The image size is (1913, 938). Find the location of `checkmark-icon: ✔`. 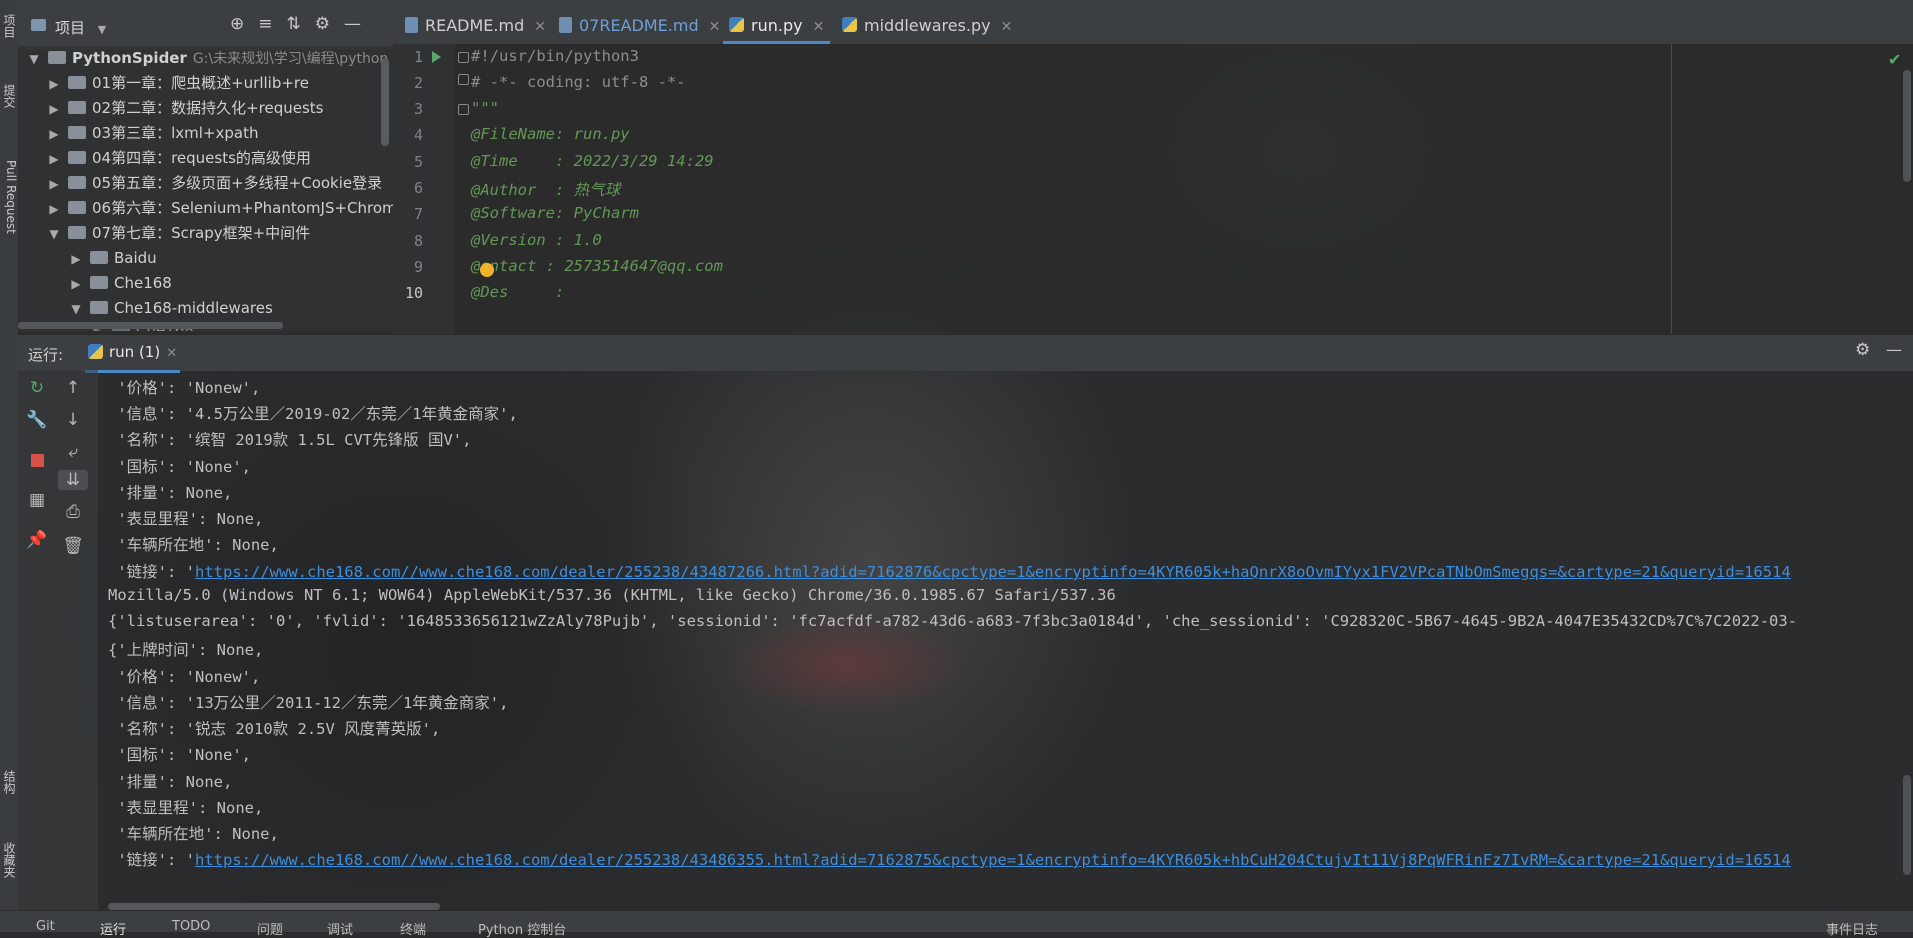

checkmark-icon: ✔ is located at coordinates (1895, 59).